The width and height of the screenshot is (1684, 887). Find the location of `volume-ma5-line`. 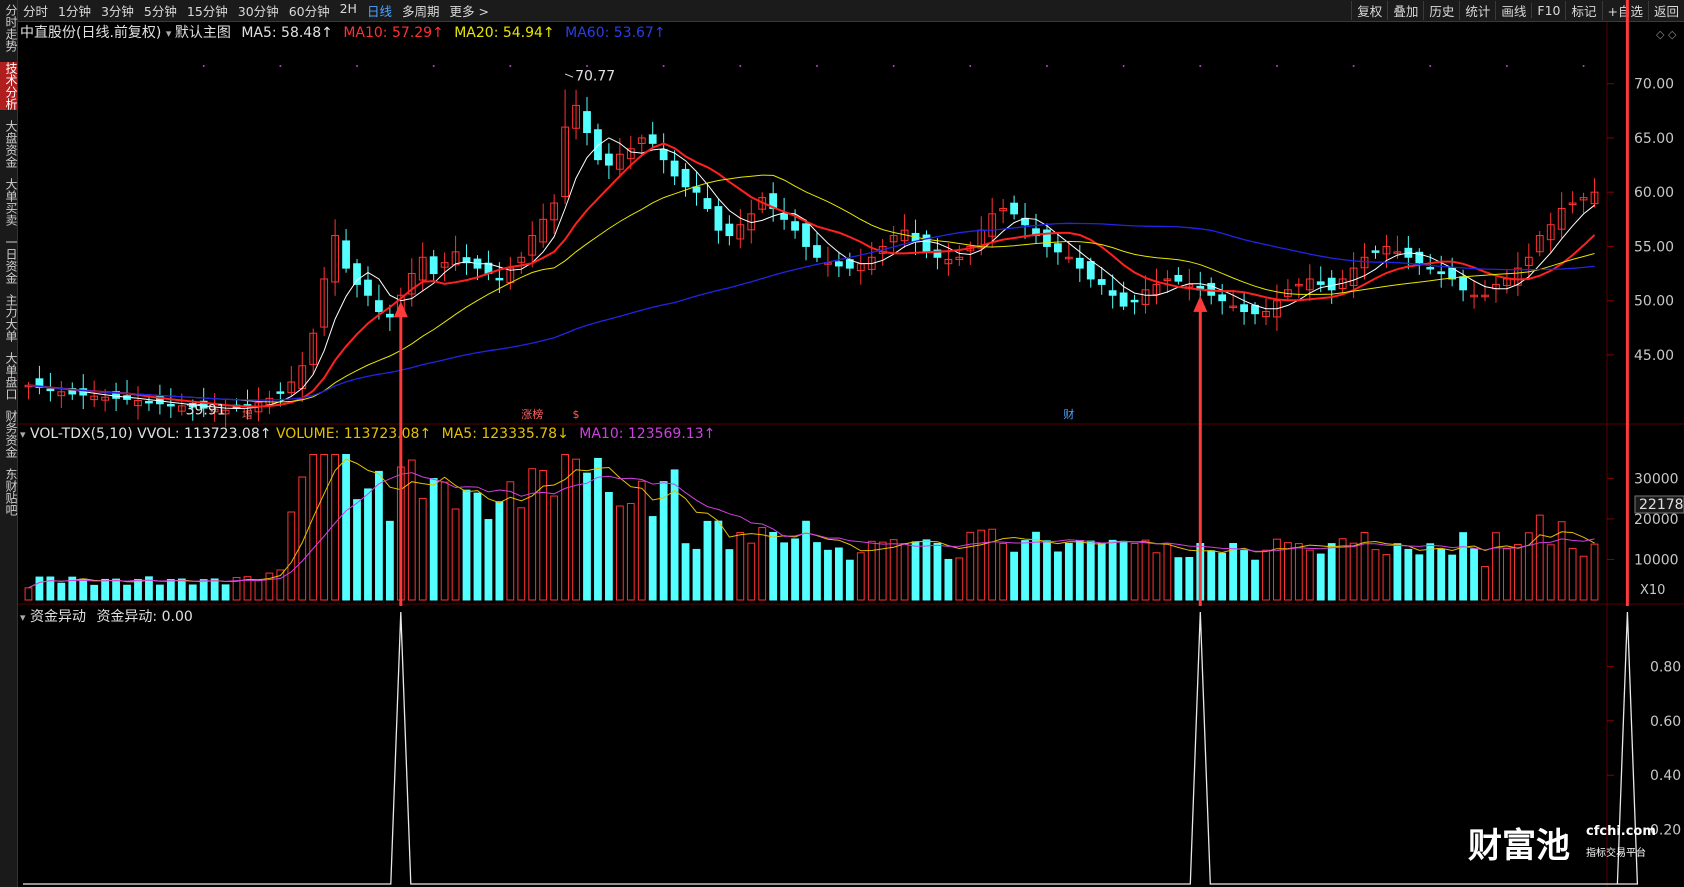

volume-ma5-line is located at coordinates (811, 523).